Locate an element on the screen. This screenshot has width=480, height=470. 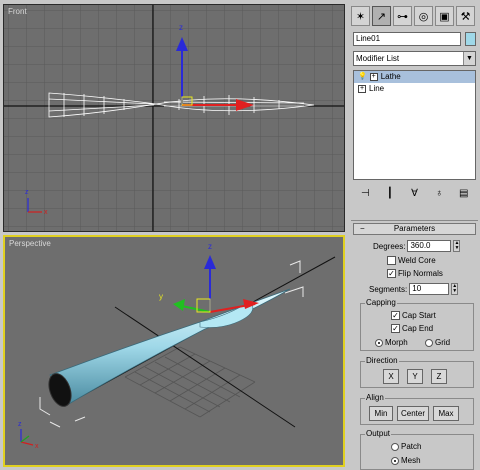
front-corner-x-label: x is located at coordinates (46, 212).